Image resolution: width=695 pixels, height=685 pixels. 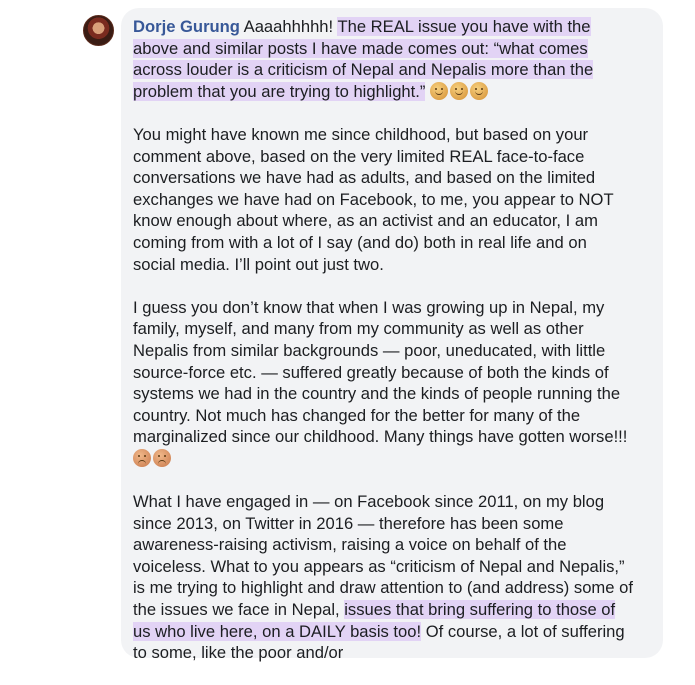 What do you see at coordinates (290, 26) in the screenshot?
I see `comment-intro-text: Aaaahhhhh!` at bounding box center [290, 26].